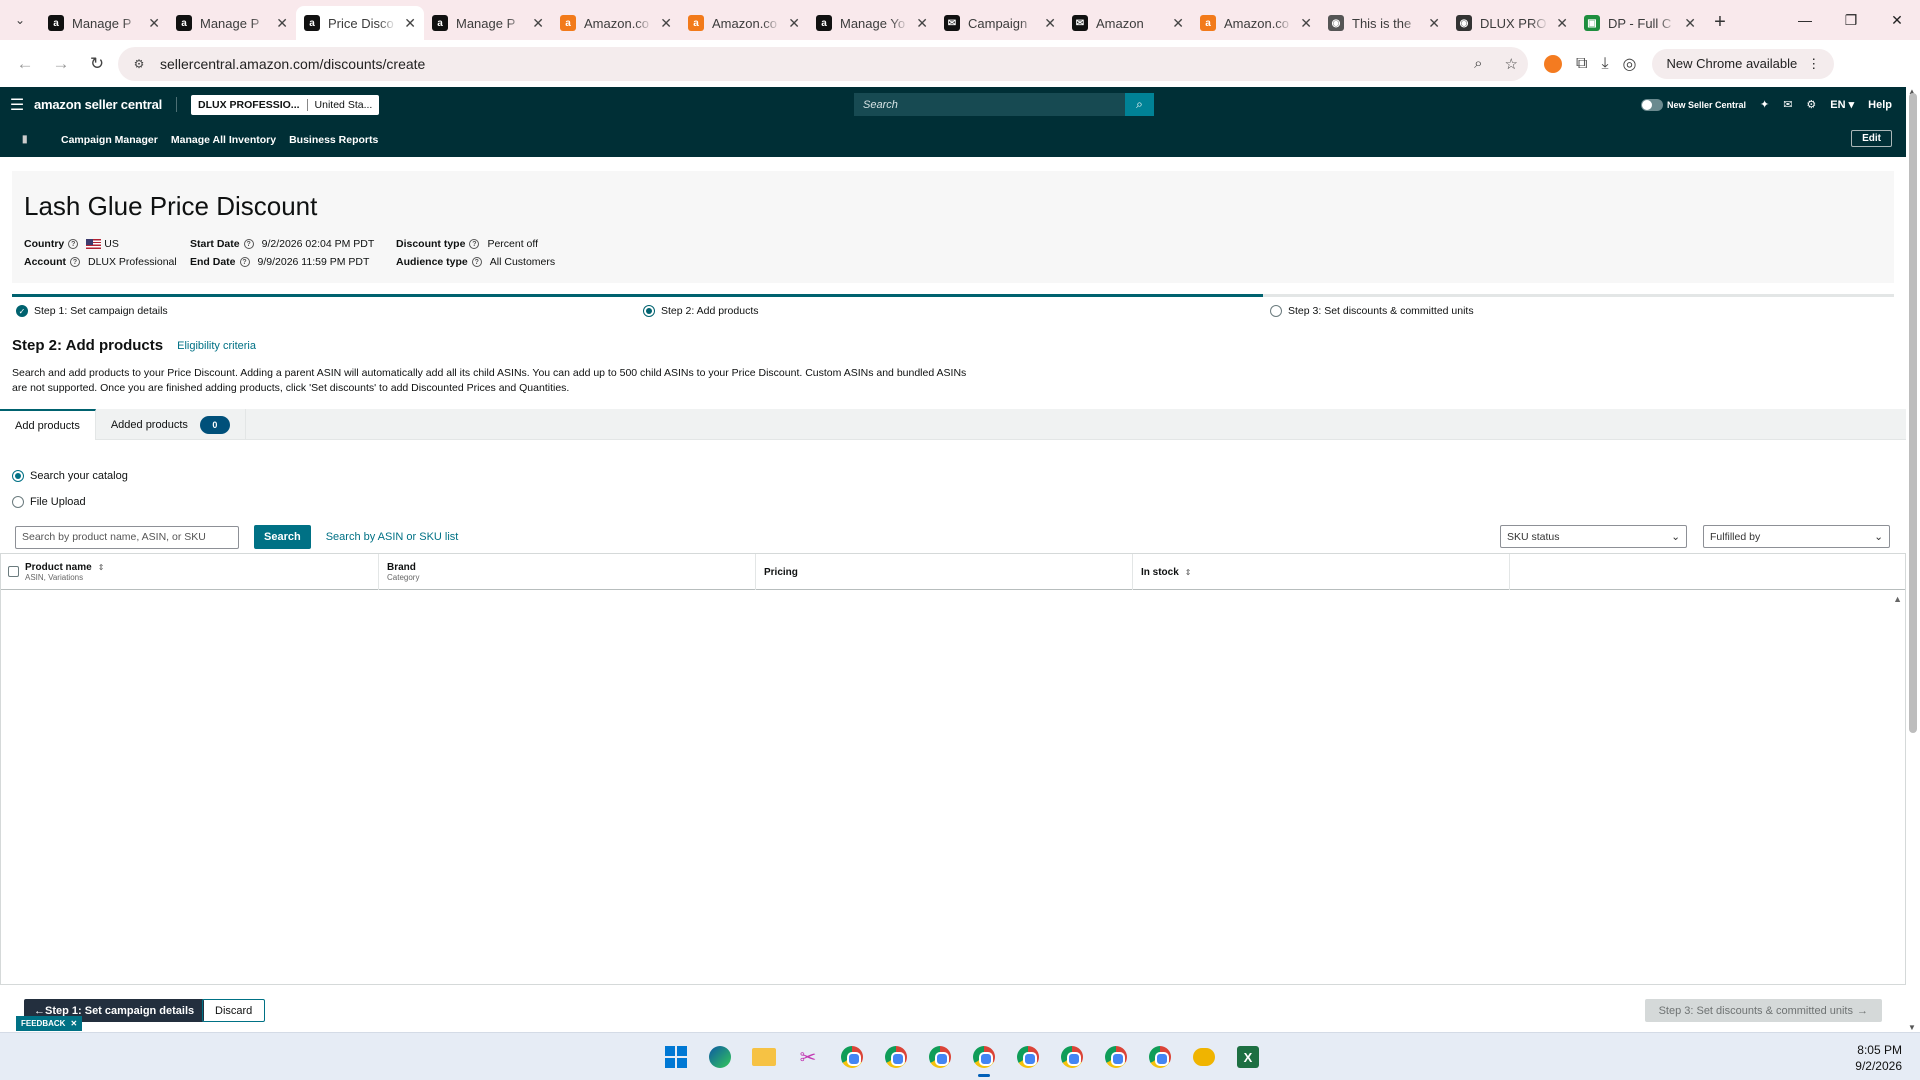  Describe the element at coordinates (49, 1023) in the screenshot. I see `feedback-button: FEEDBACK ✕` at that location.